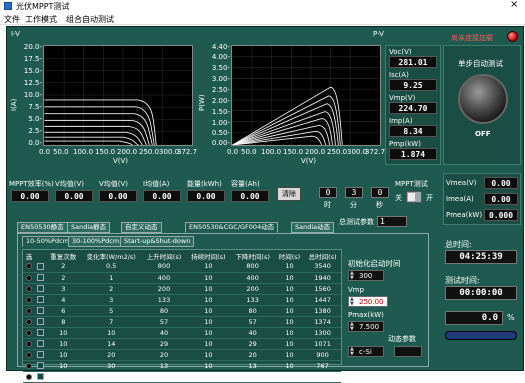 The width and height of the screenshot is (525, 383). Describe the element at coordinates (322, 289) in the screenshot. I see `table-cell: 1560` at that location.